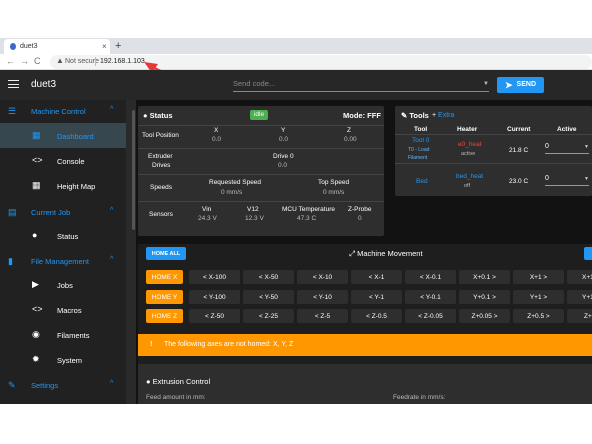 This screenshot has width=592, height=444. Describe the element at coordinates (12, 212) in the screenshot. I see `printer-icon: ▤` at that location.